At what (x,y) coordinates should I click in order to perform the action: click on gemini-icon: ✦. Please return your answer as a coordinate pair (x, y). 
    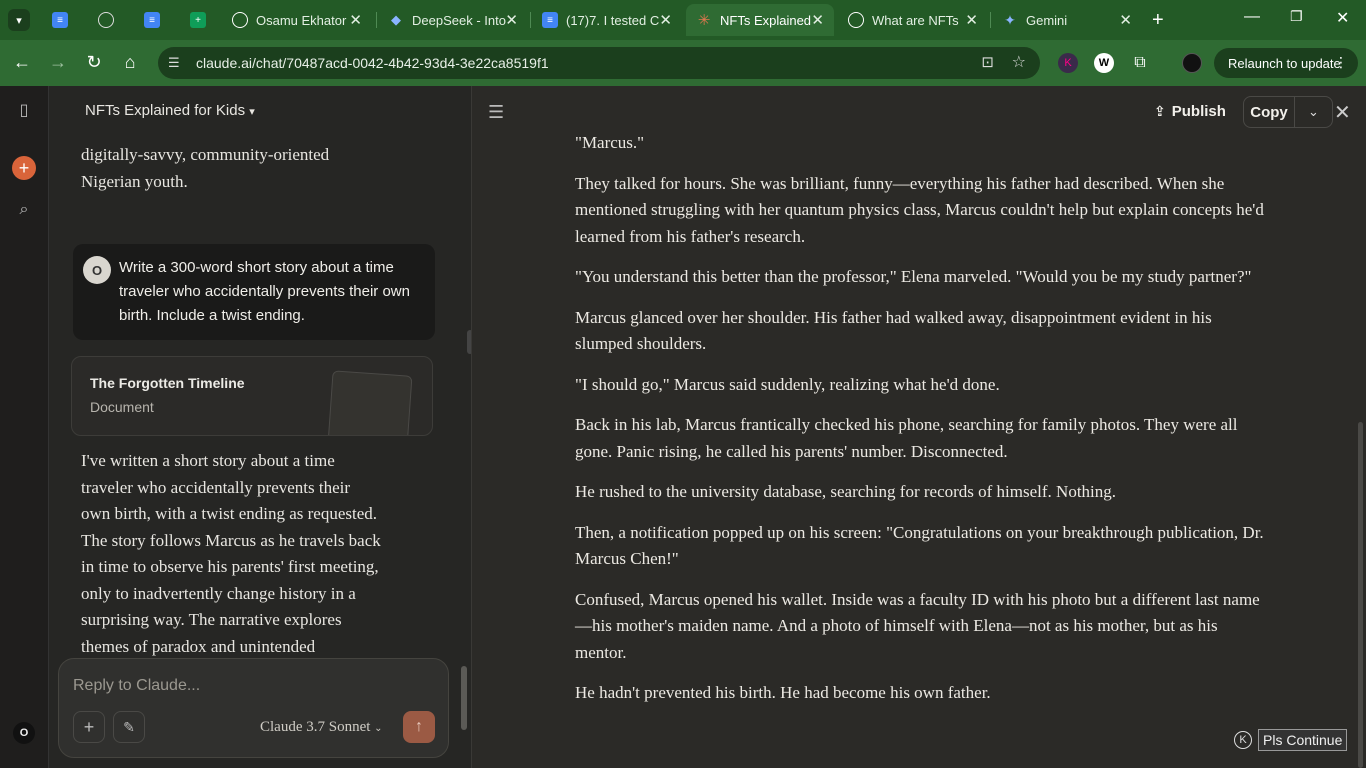
    Looking at the image, I should click on (1010, 19).